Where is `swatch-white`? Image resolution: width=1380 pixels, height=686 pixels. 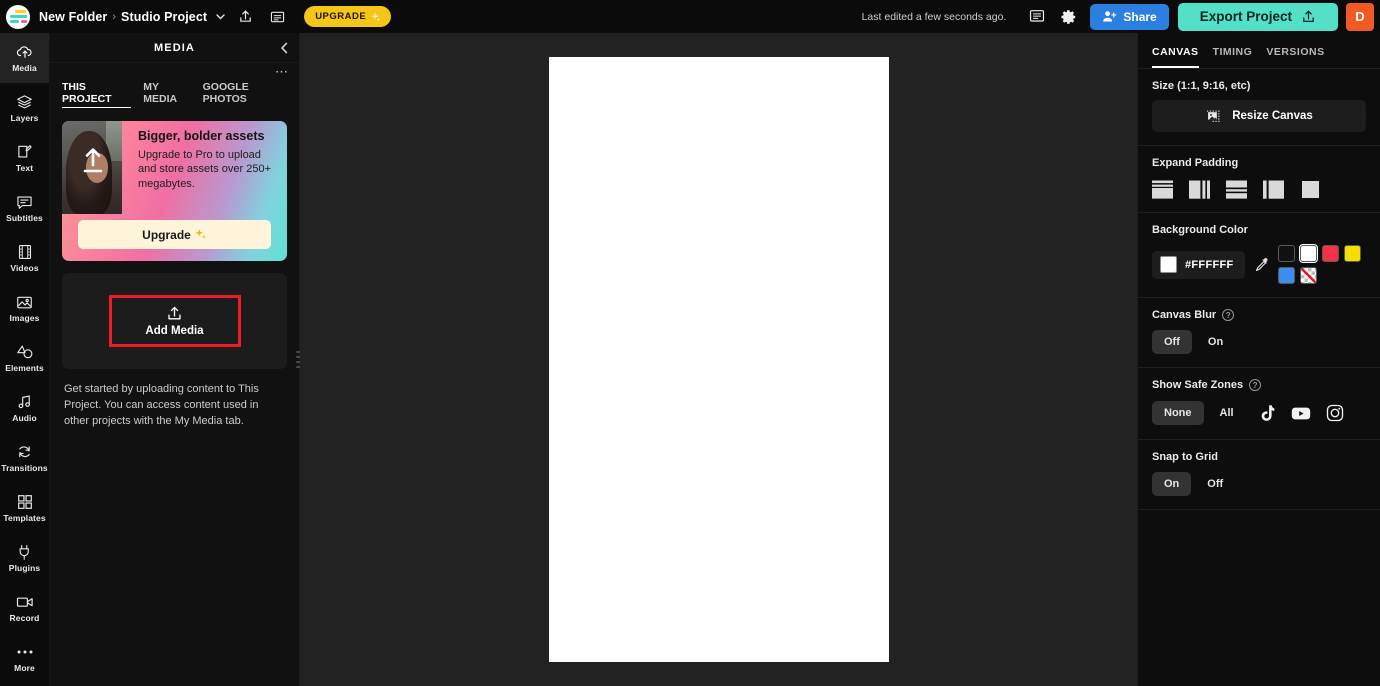 swatch-white is located at coordinates (1308, 253).